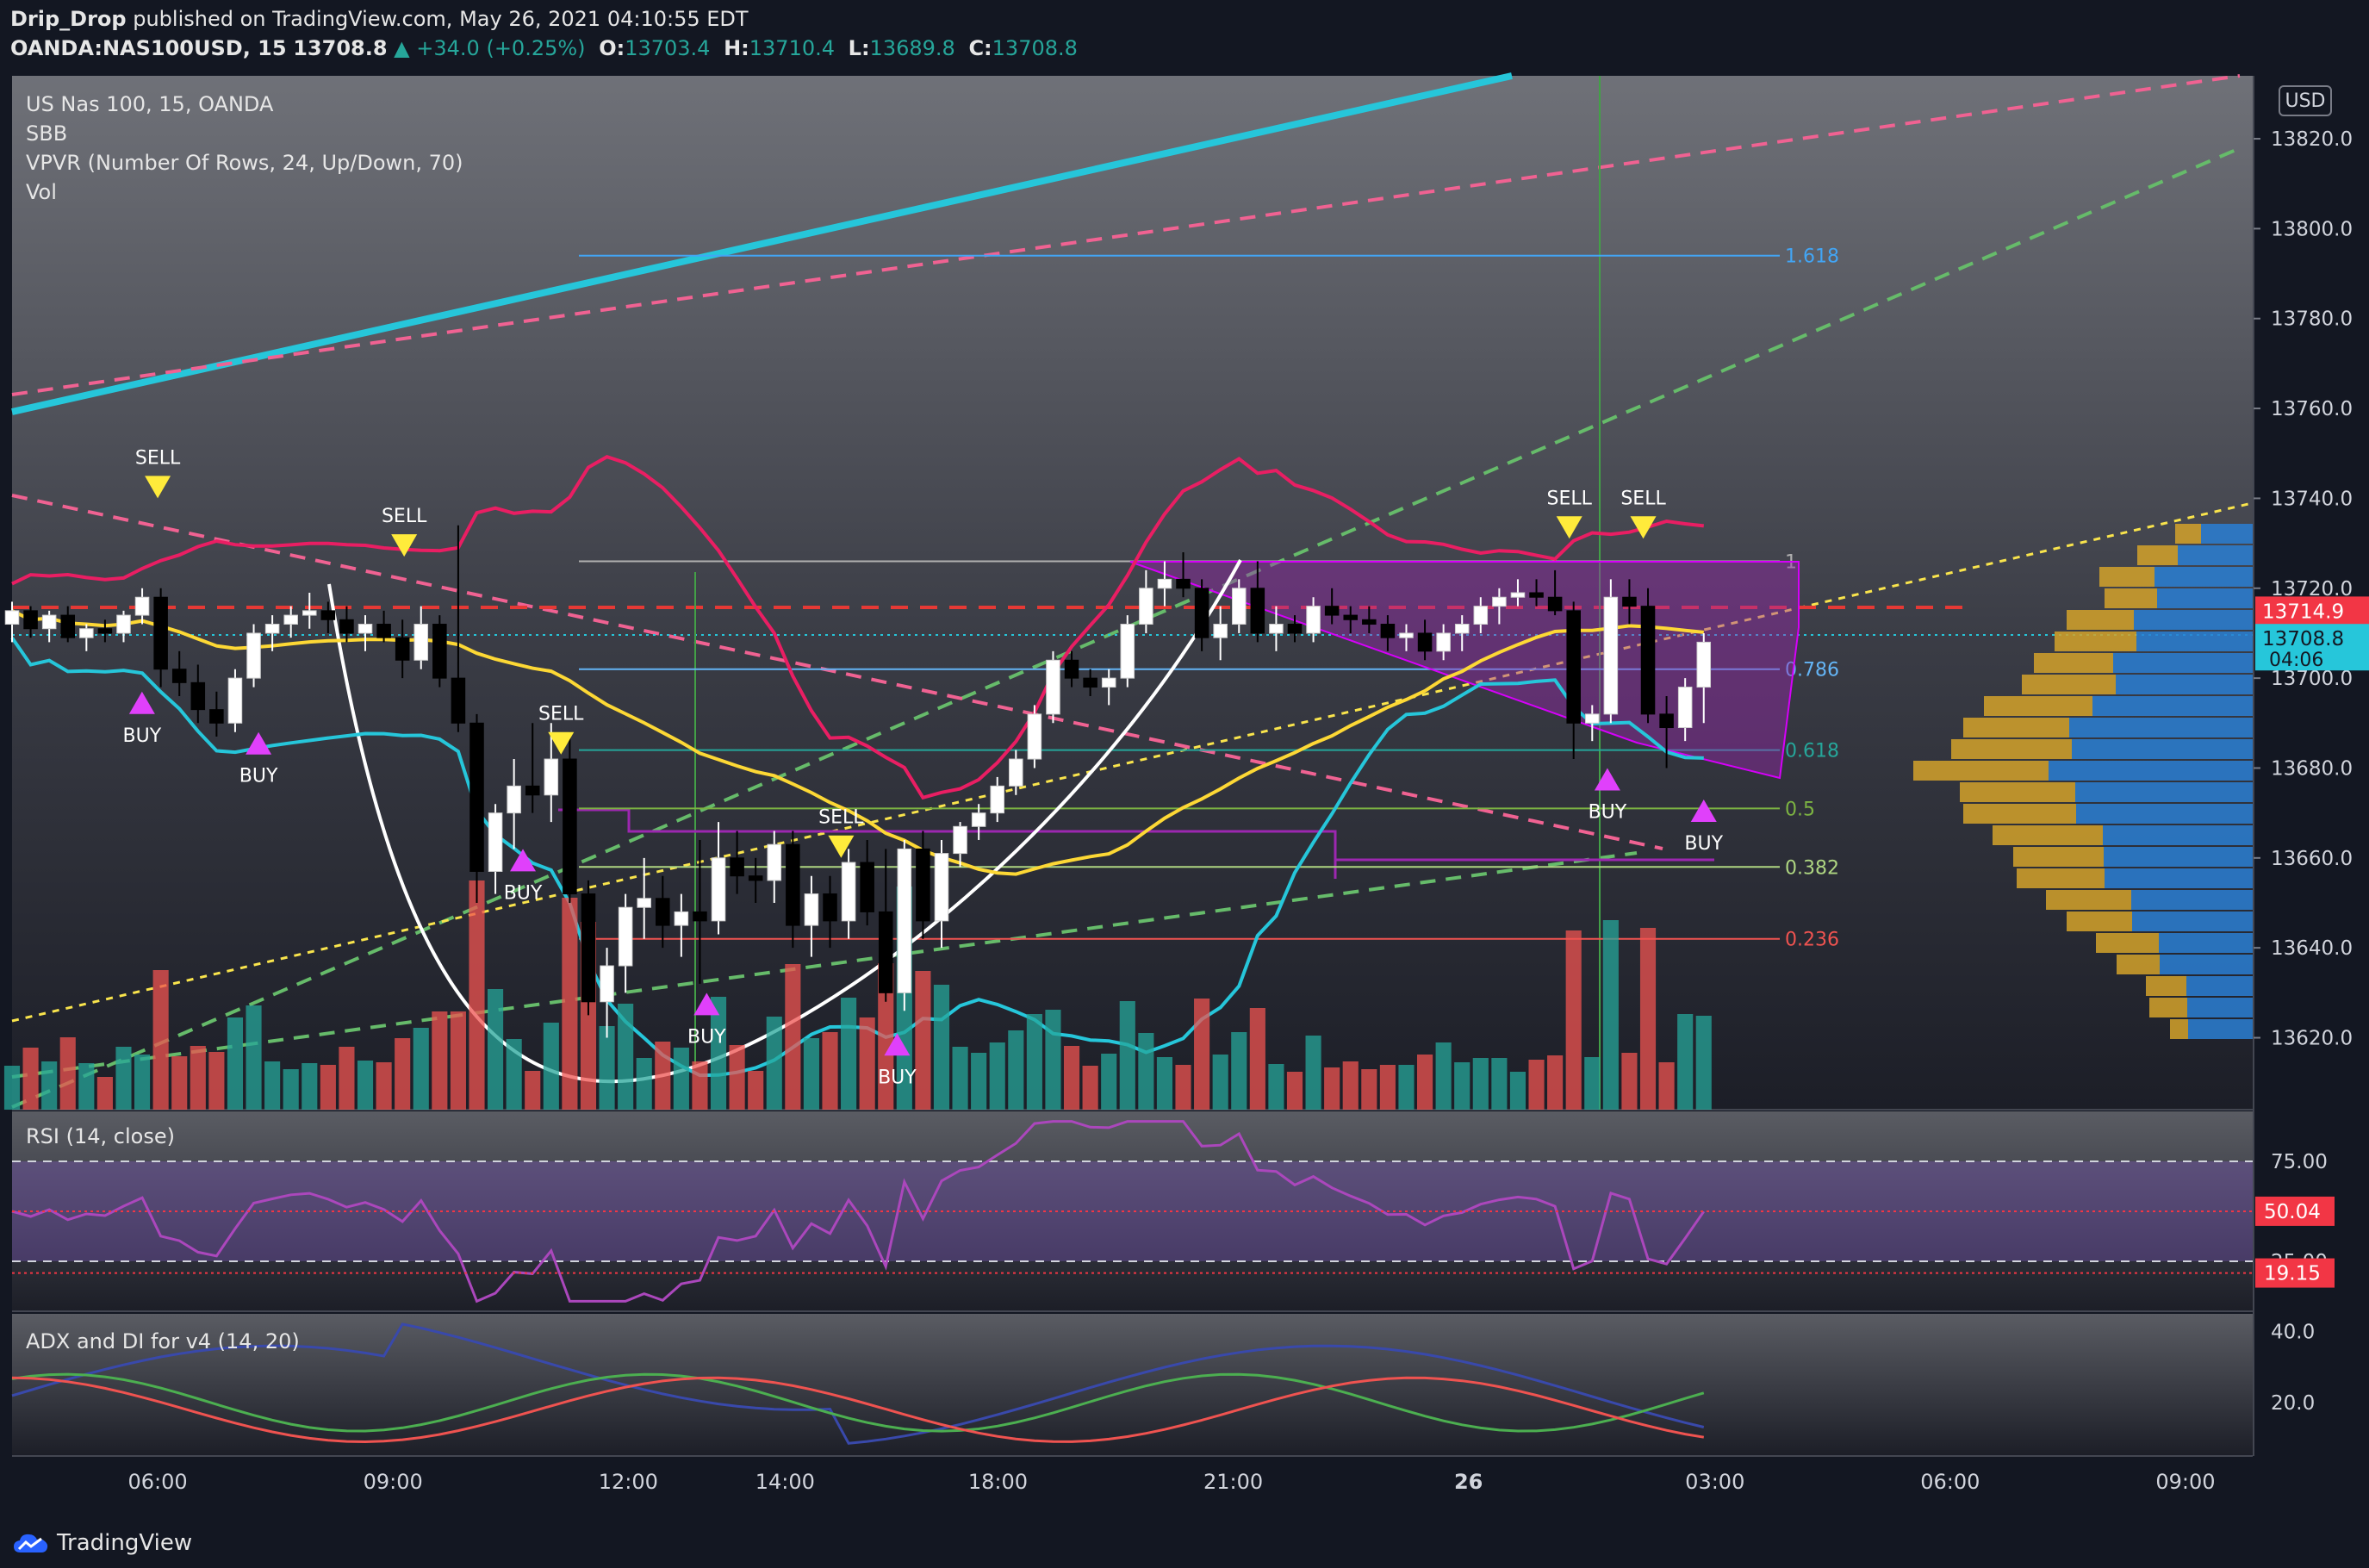 The image size is (2369, 1568). I want to click on tradingview-logo: TradingView, so click(102, 1543).